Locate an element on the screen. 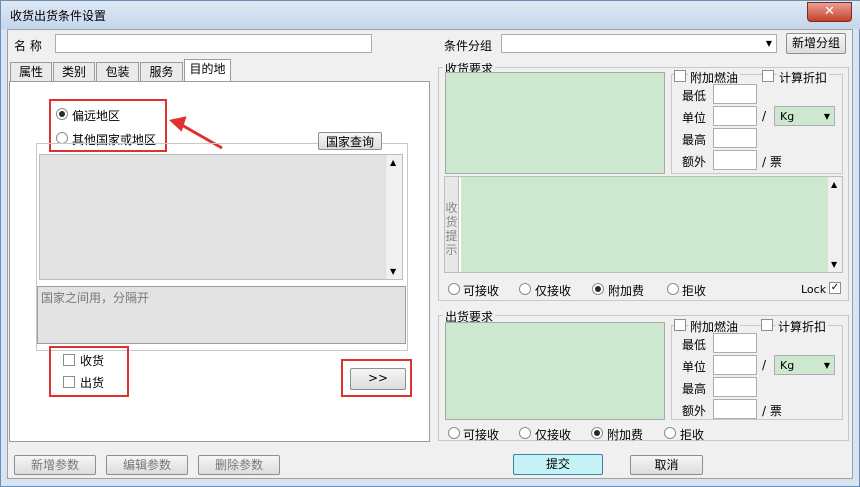 The image size is (860, 487). country-query-button: 国家查询 is located at coordinates (350, 141).